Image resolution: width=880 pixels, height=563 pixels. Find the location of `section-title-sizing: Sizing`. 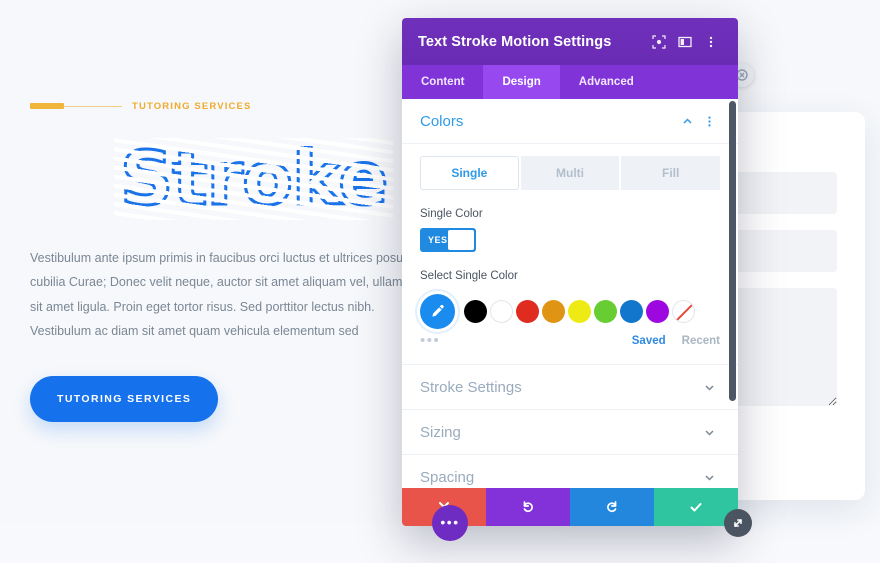

section-title-sizing: Sizing is located at coordinates (440, 432).